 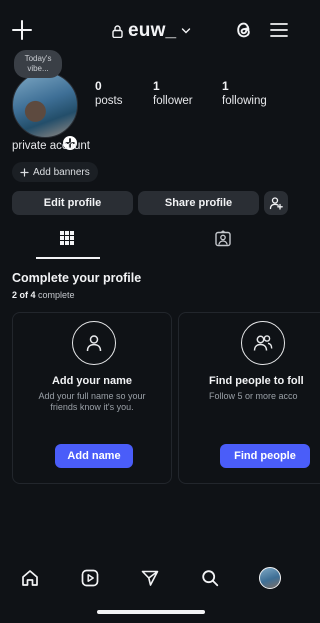 I want to click on grid-icon, so click(x=67, y=238).